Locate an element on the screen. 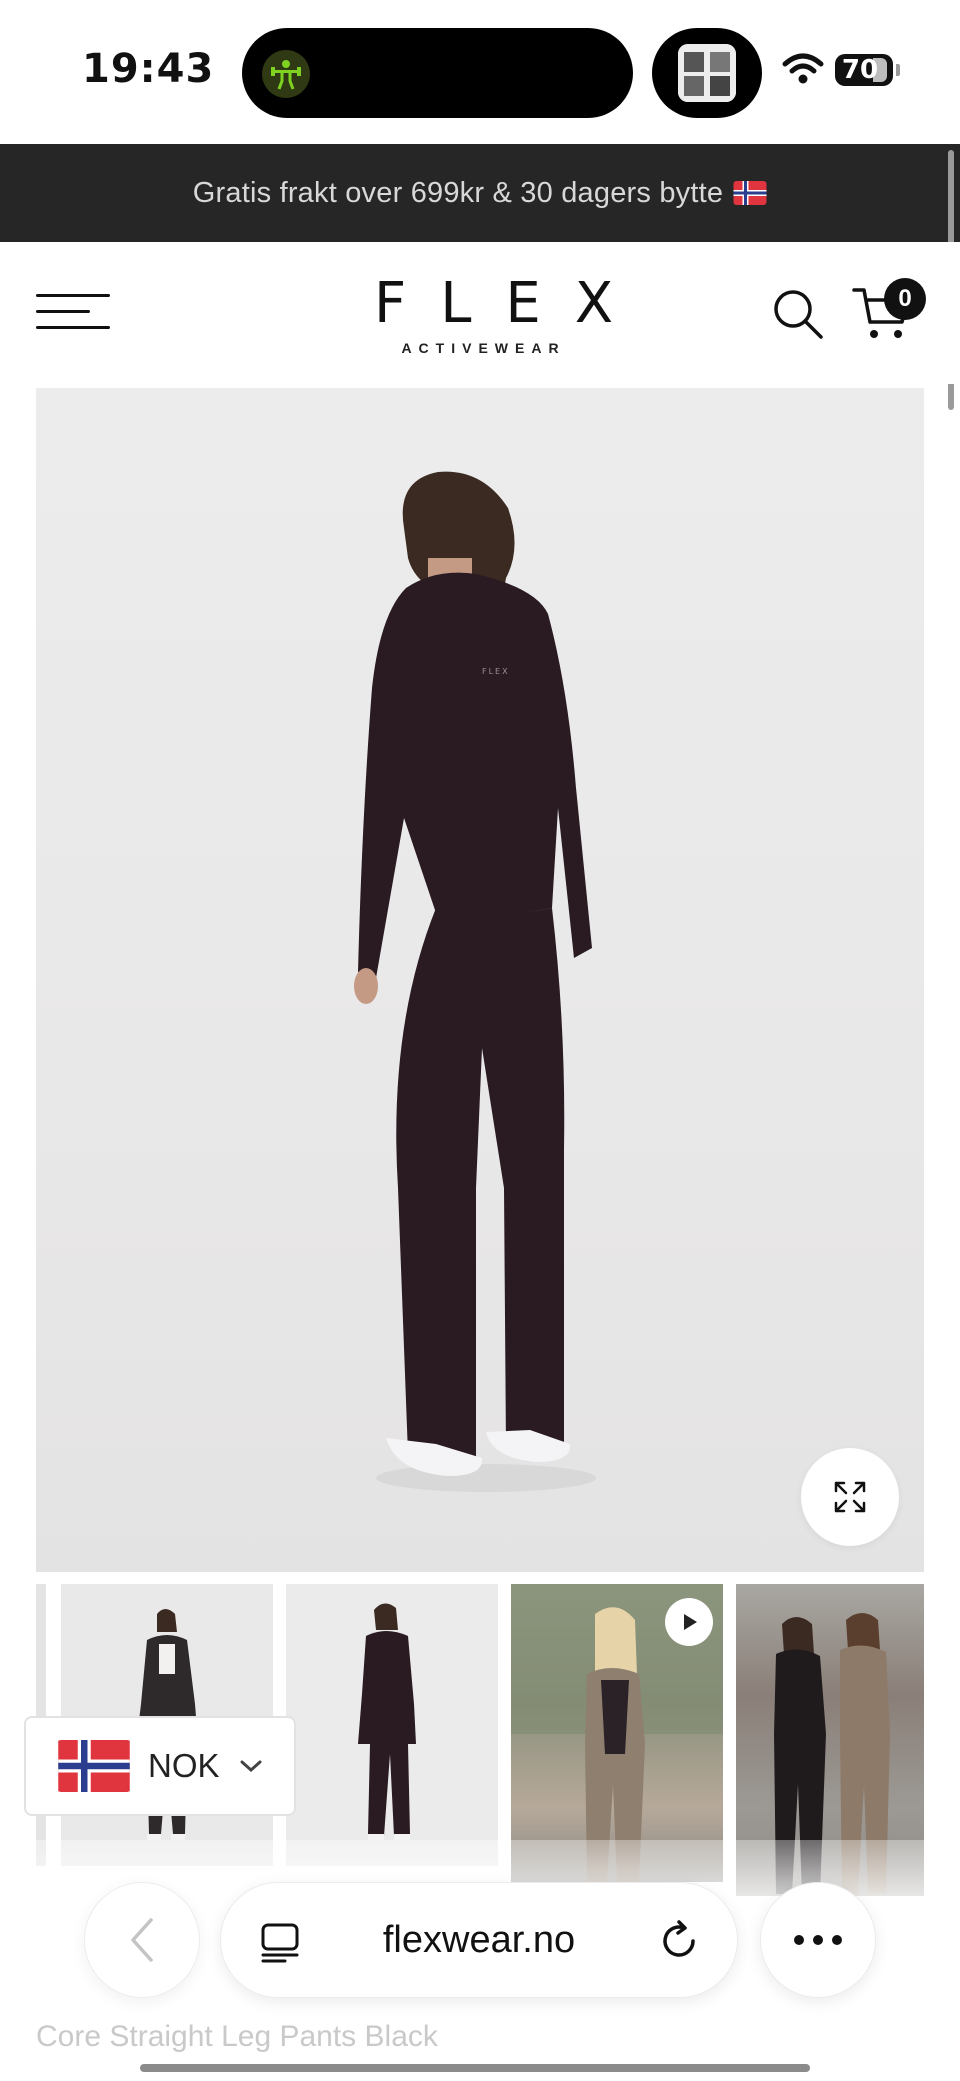 The width and height of the screenshot is (960, 2081). status-bar: 19:43 70 is located at coordinates (480, 72).